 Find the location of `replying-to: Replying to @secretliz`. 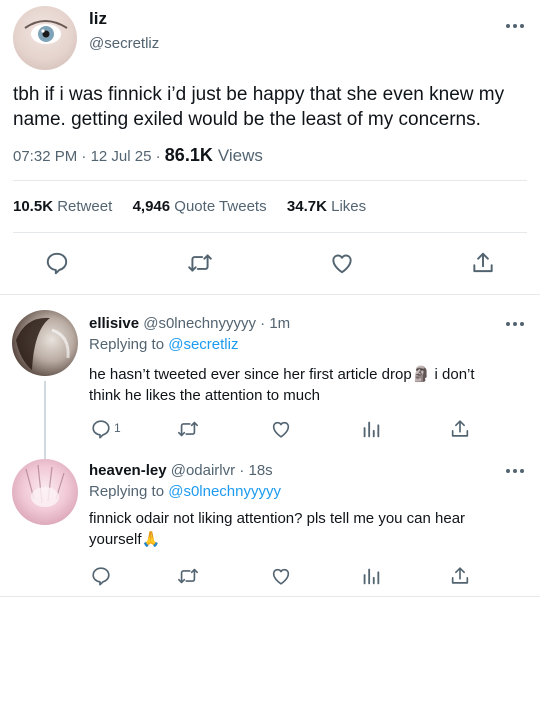

replying-to: Replying to @secretliz is located at coordinates (163, 344).